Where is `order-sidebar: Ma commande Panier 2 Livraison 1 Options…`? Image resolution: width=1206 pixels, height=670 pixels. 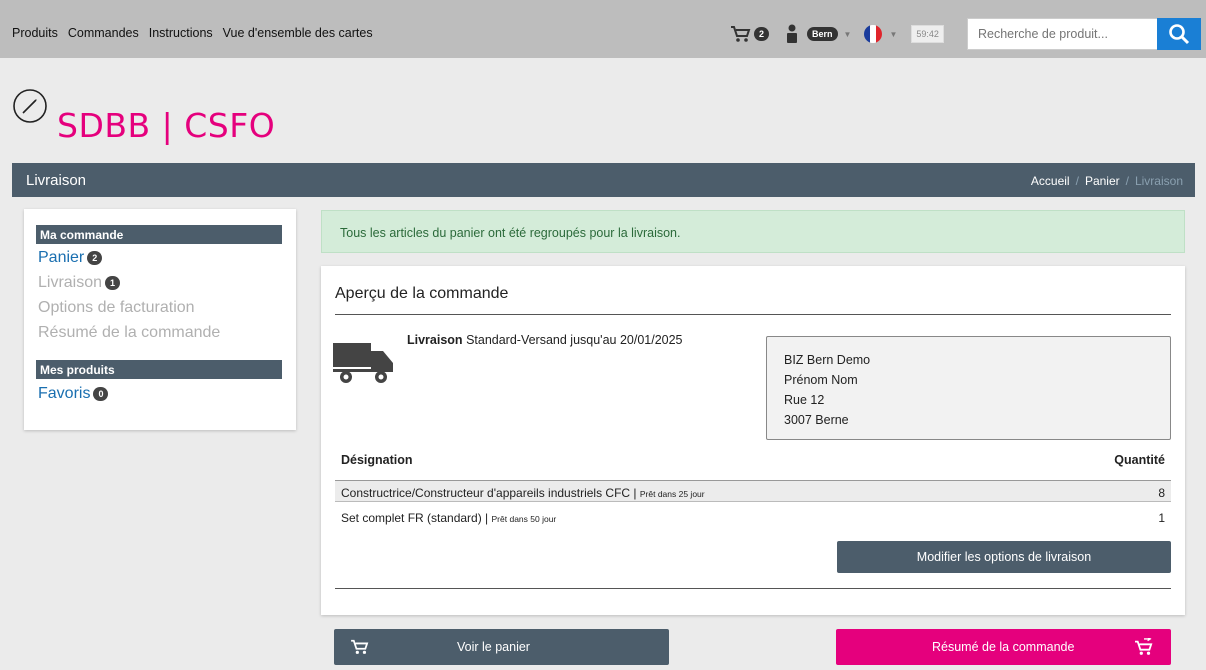
order-sidebar: Ma commande Panier 2 Livraison 1 Options… is located at coordinates (160, 319).